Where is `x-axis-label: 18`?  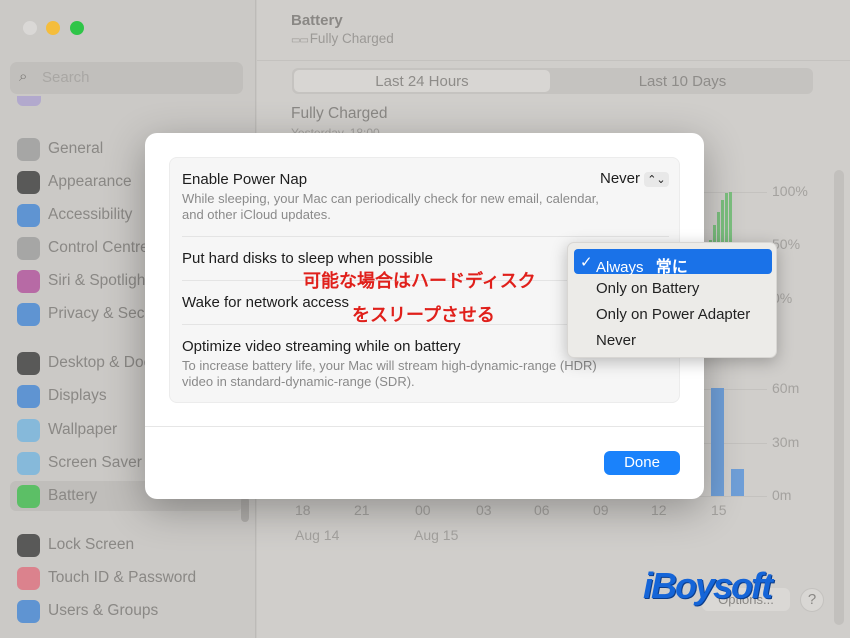 x-axis-label: 18 is located at coordinates (303, 510).